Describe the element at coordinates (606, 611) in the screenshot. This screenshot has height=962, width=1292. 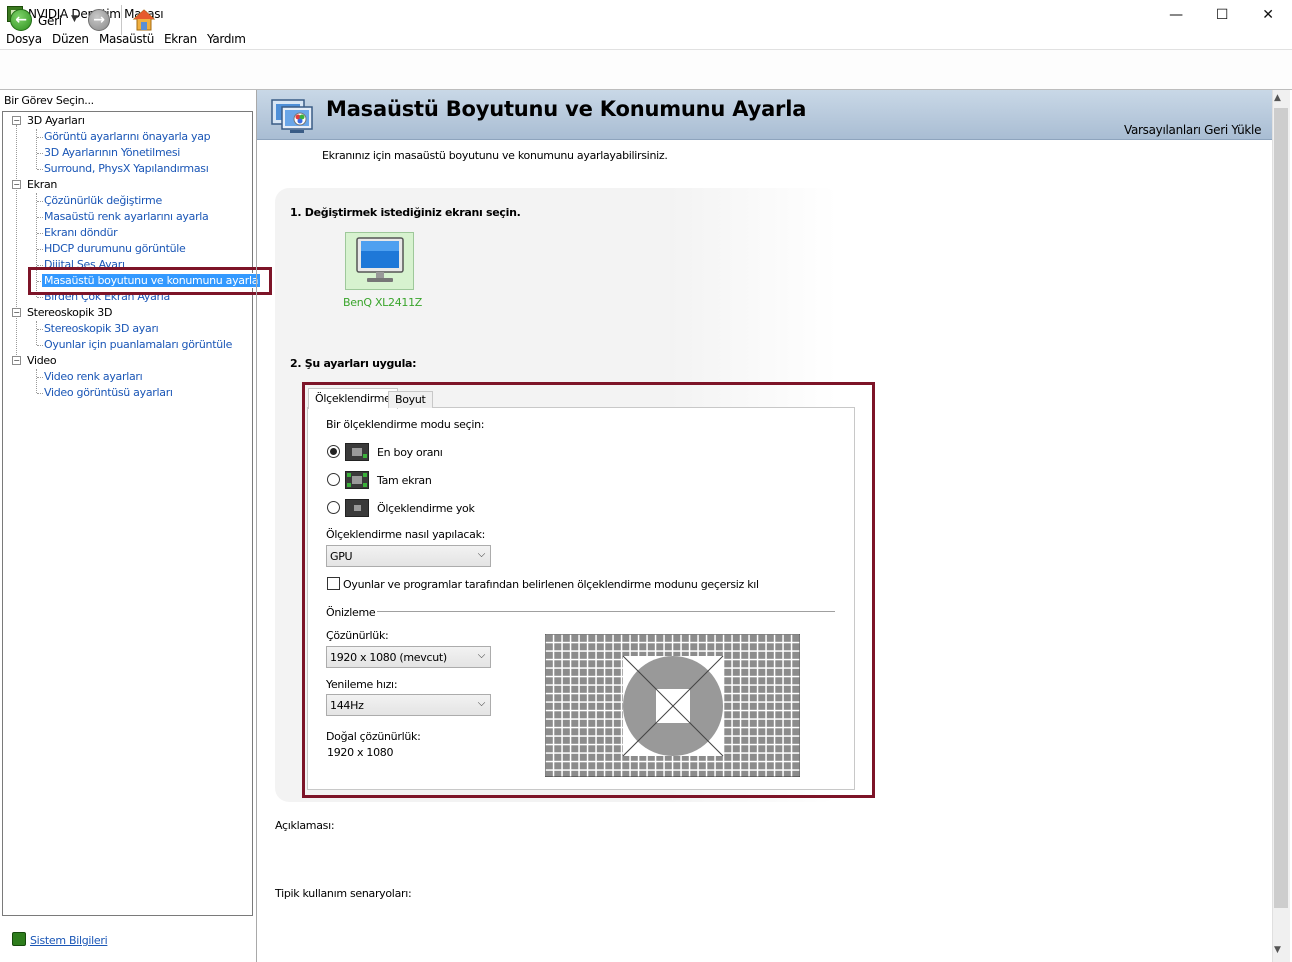
I see `preview-divider` at that location.